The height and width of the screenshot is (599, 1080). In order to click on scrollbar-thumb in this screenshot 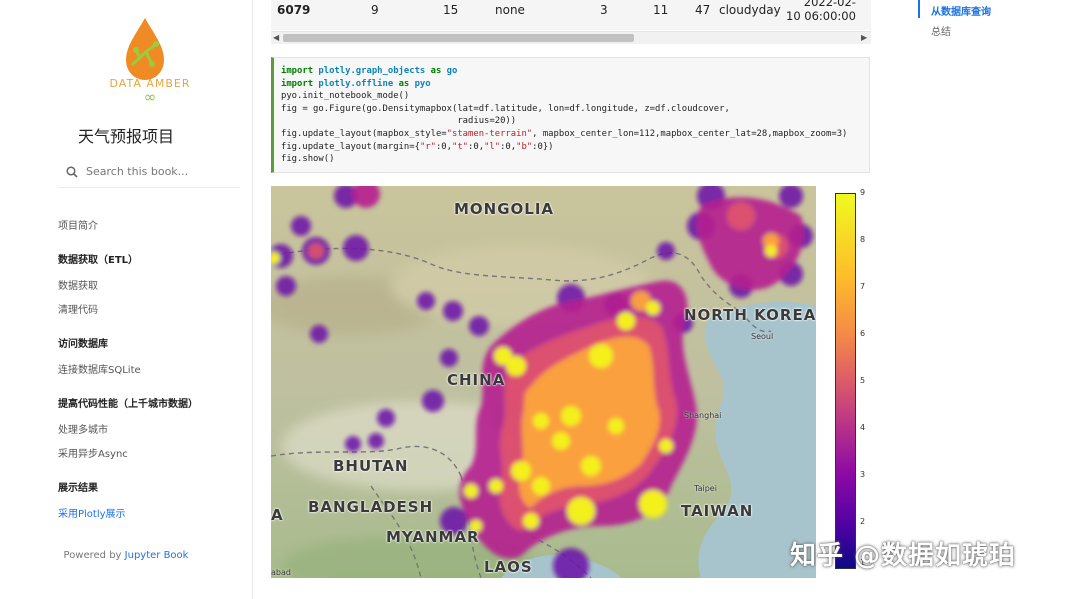, I will do `click(458, 38)`.